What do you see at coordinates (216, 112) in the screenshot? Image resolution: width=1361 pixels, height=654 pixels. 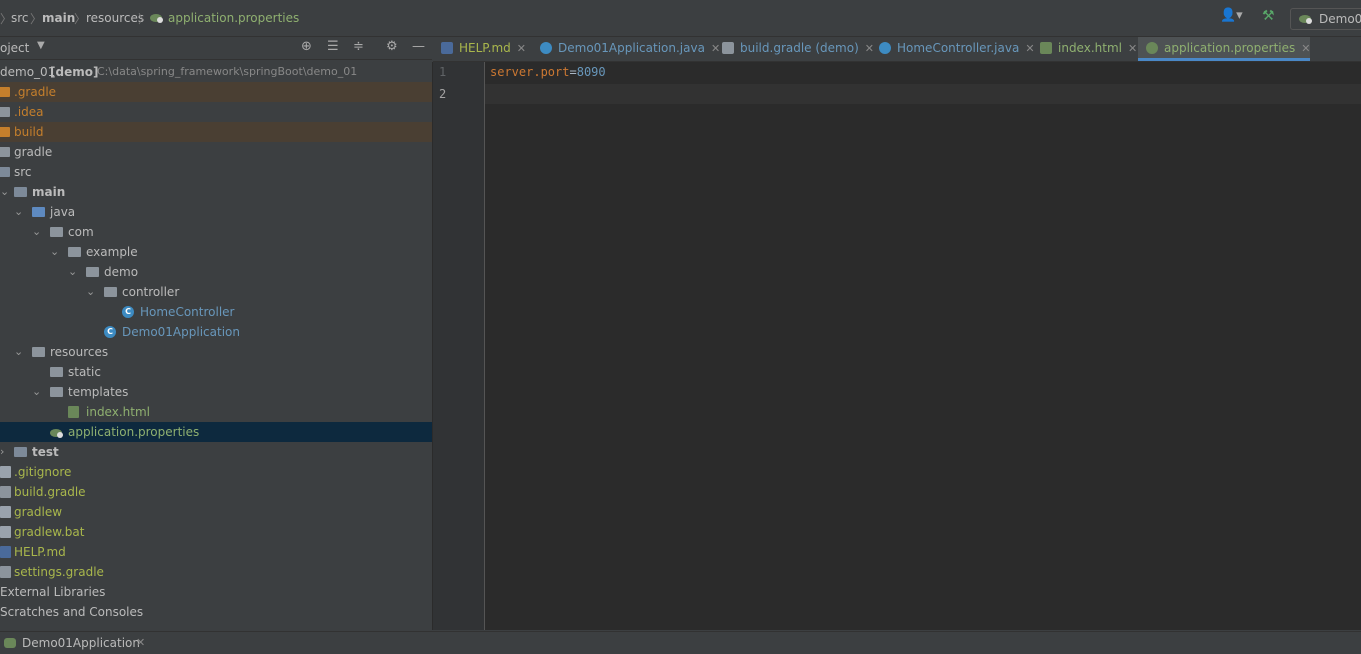 I see `tree-item-idea: .idea` at bounding box center [216, 112].